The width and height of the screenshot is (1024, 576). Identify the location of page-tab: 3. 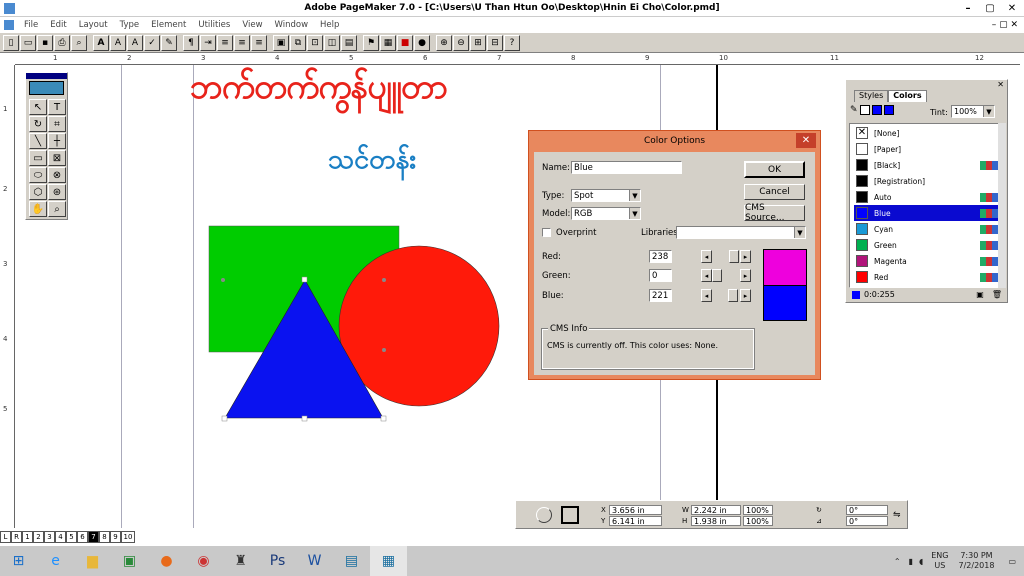
(49, 537).